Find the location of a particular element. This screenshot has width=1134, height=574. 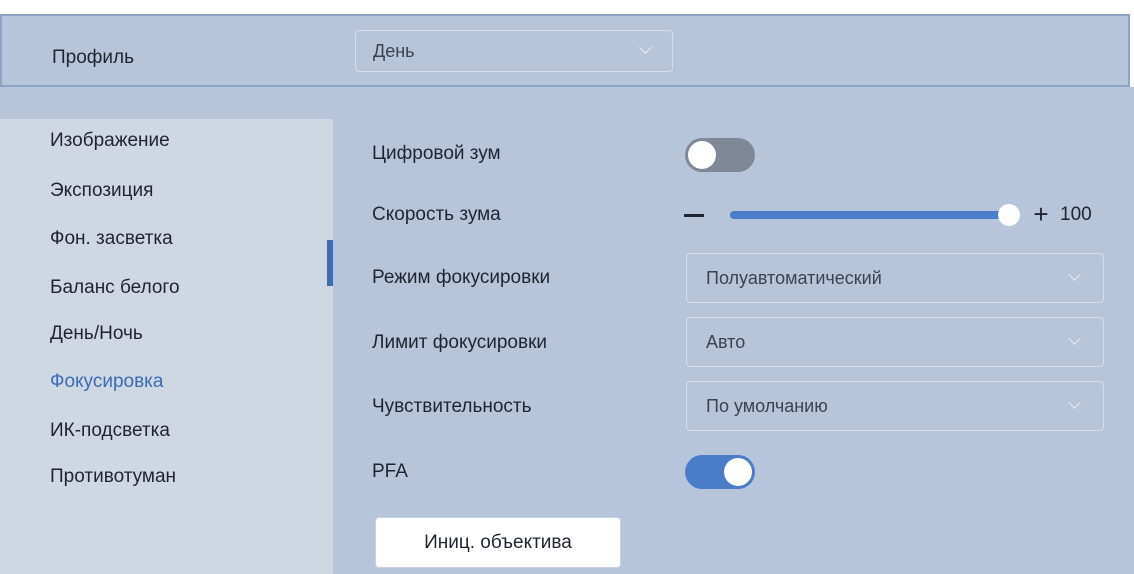

header-gap is located at coordinates (567, 103).